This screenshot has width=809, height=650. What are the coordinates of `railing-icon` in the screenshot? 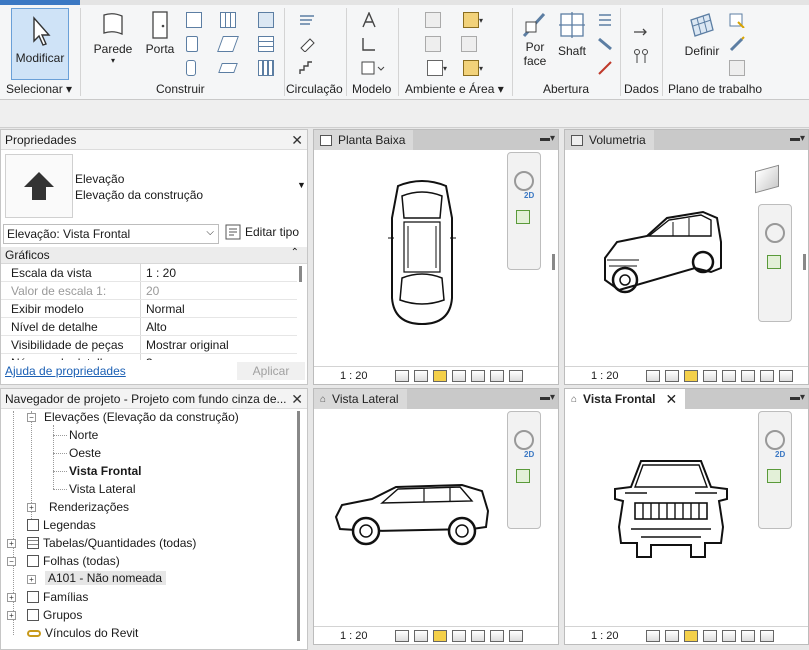 It's located at (307, 20).